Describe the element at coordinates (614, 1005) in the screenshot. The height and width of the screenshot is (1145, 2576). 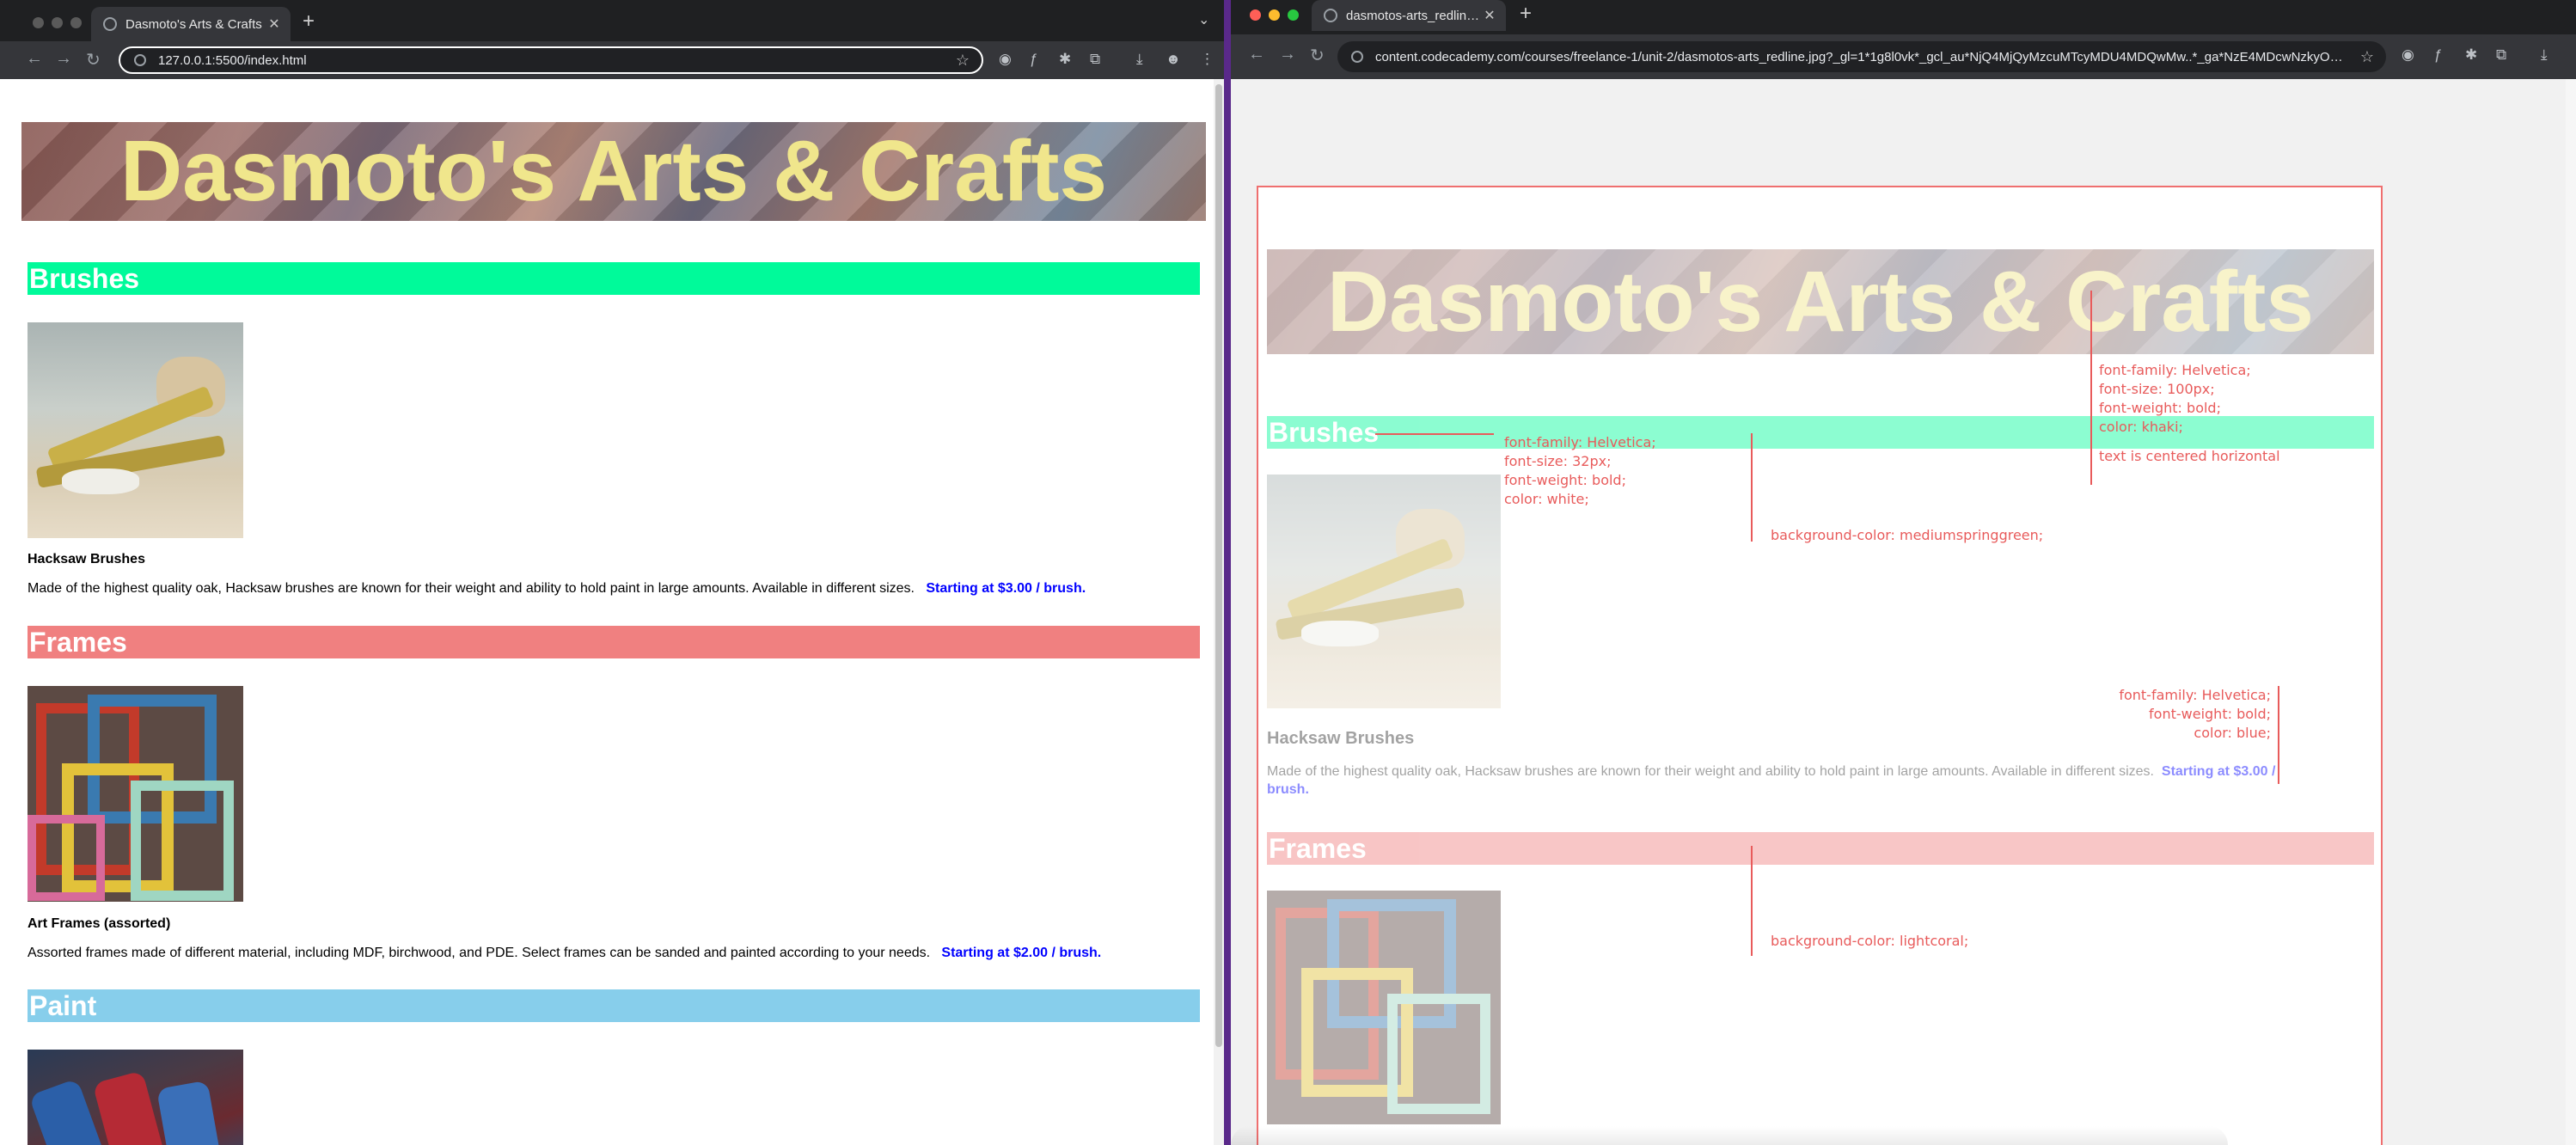
I see `heading-paint: Paint` at that location.